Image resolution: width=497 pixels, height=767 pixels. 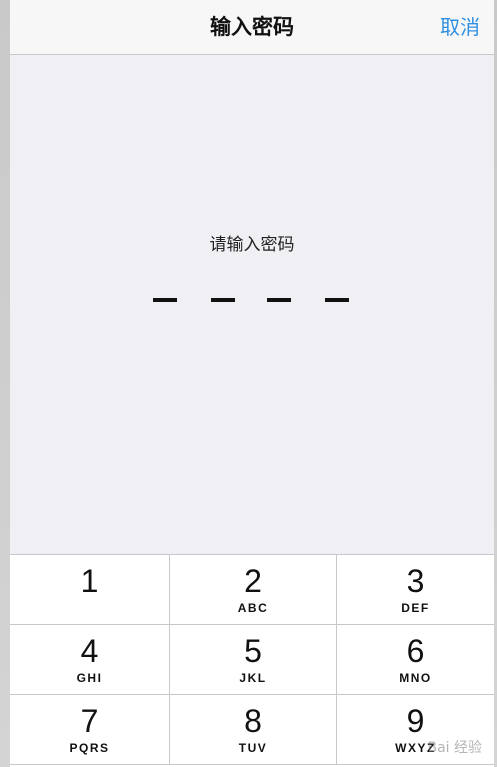 What do you see at coordinates (415, 608) in the screenshot?
I see `key-letters: DEF` at bounding box center [415, 608].